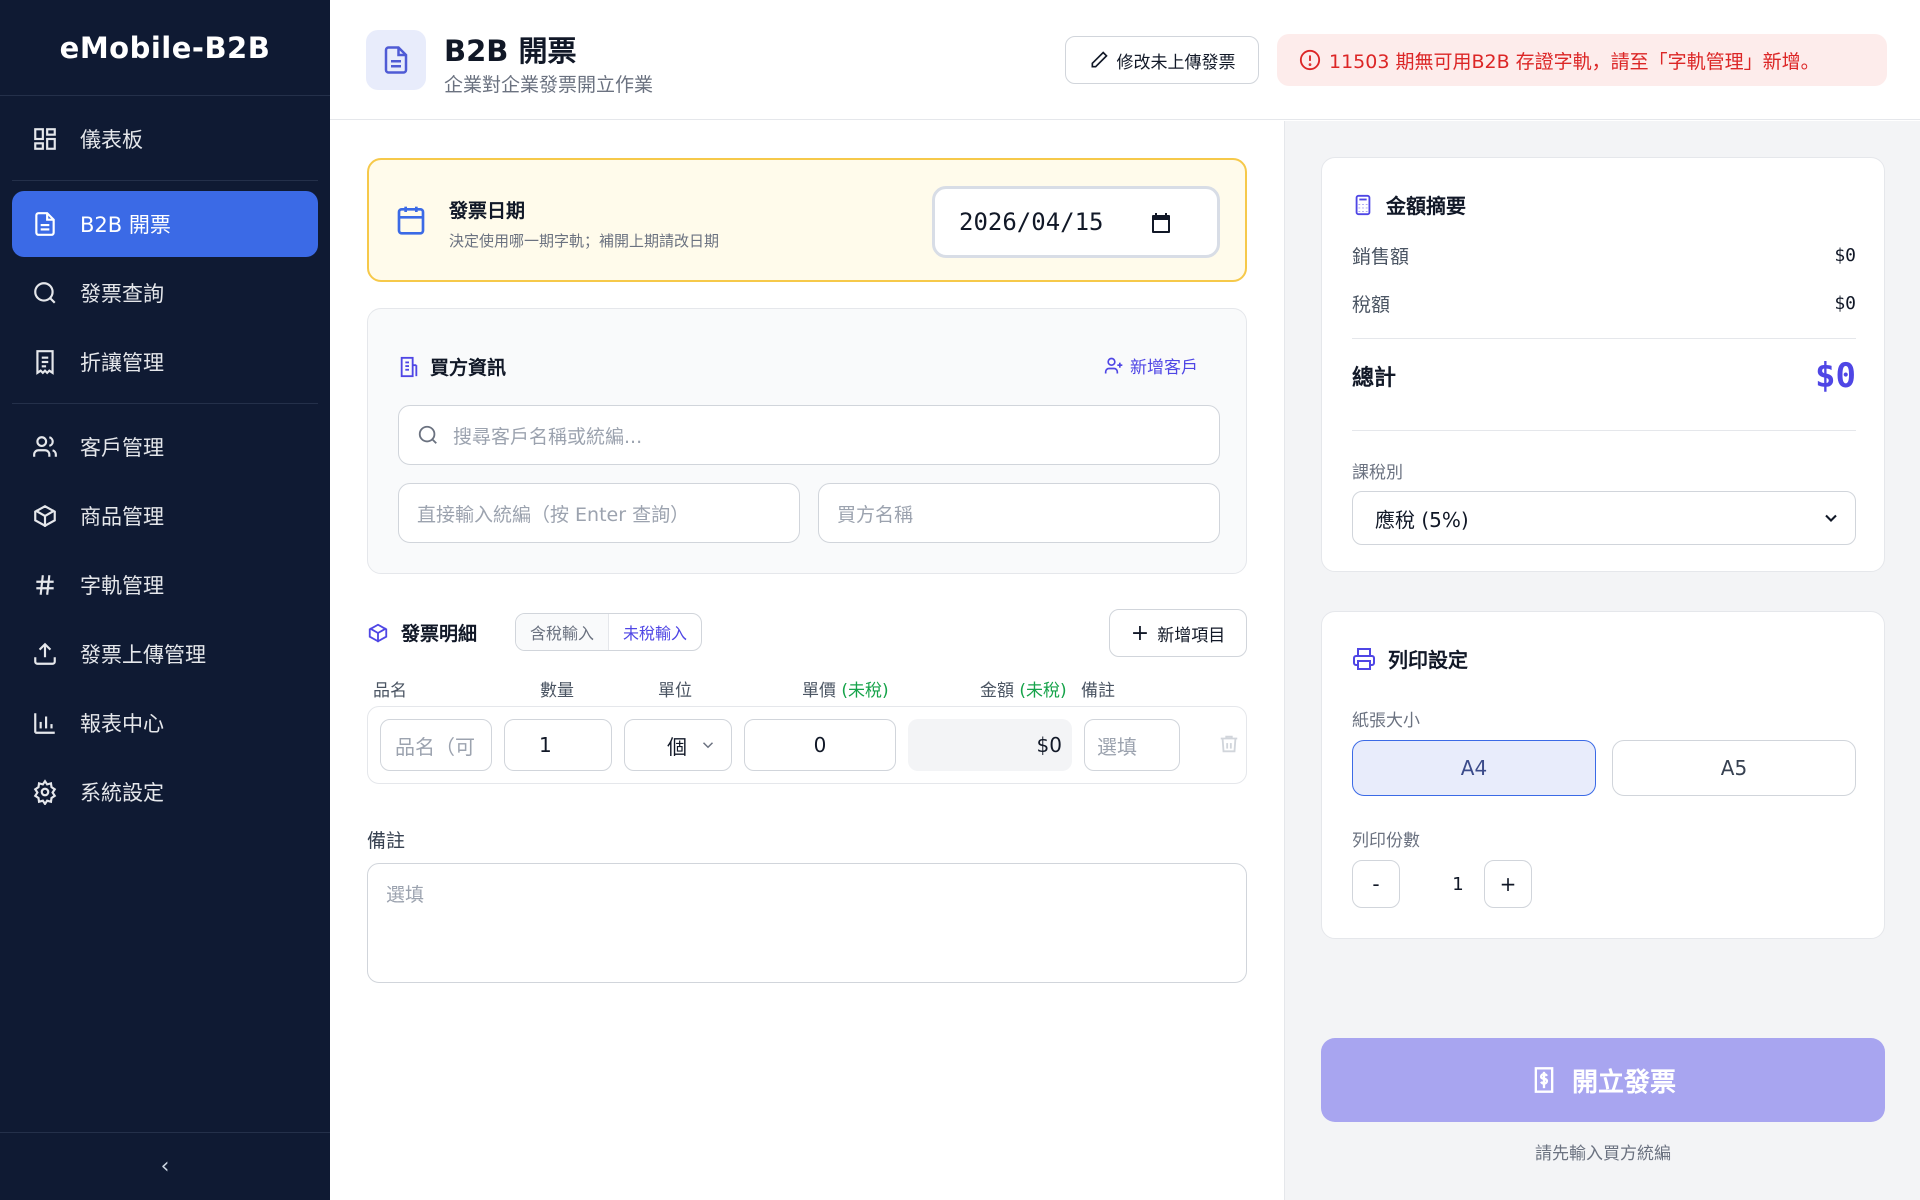 This screenshot has height=1200, width=1920. I want to click on edit-unuploaded-button: 修改未上傳發票, so click(1162, 60).